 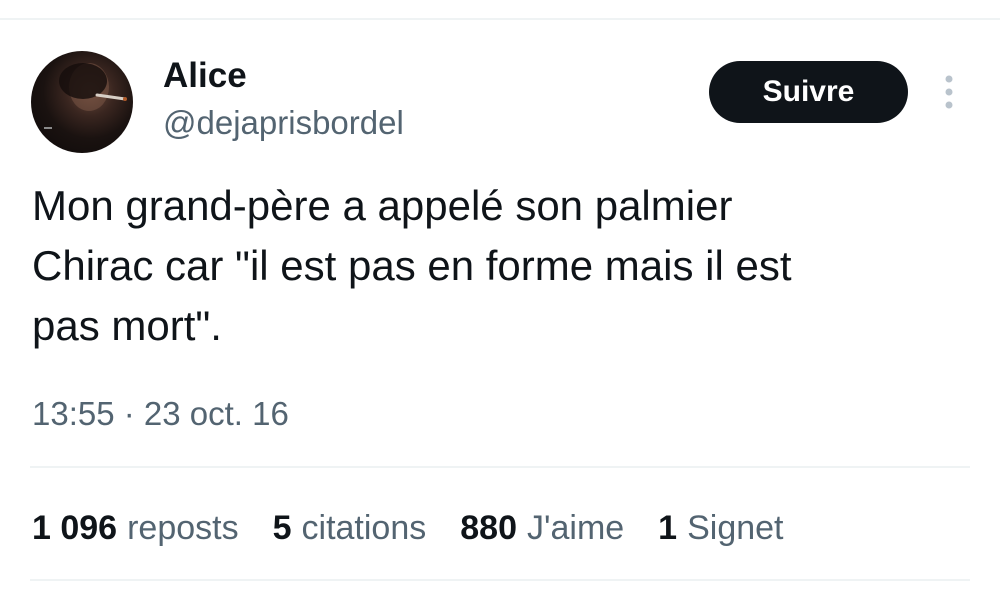 I want to click on stat-label: Signet, so click(x=735, y=528).